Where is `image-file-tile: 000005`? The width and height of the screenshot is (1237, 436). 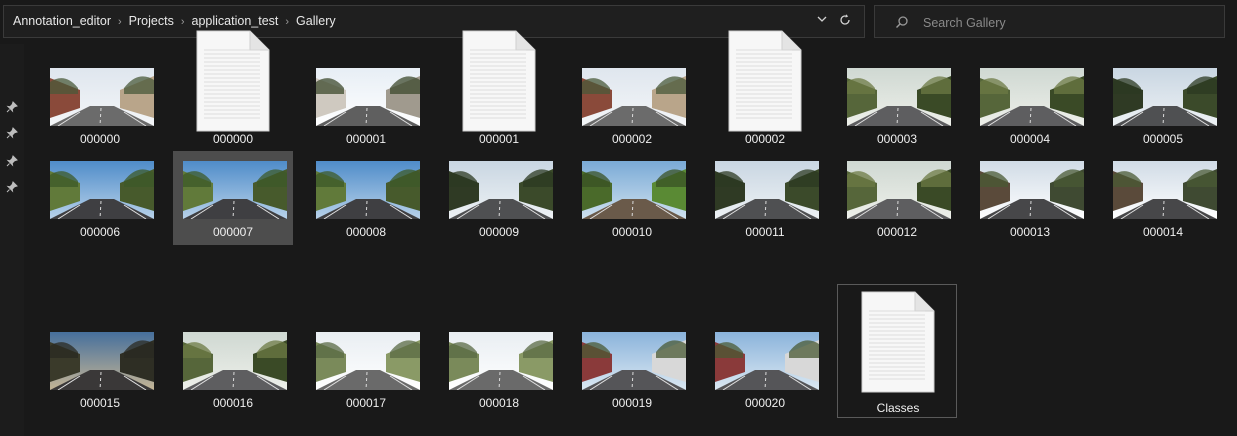
image-file-tile: 000005 is located at coordinates (1163, 105).